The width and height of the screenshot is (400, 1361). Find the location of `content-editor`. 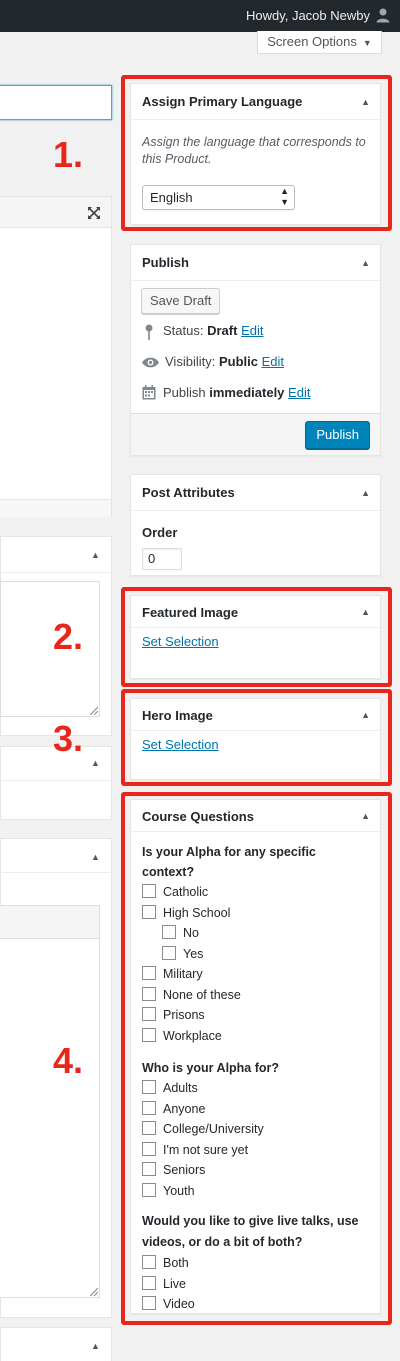

content-editor is located at coordinates (56, 372).